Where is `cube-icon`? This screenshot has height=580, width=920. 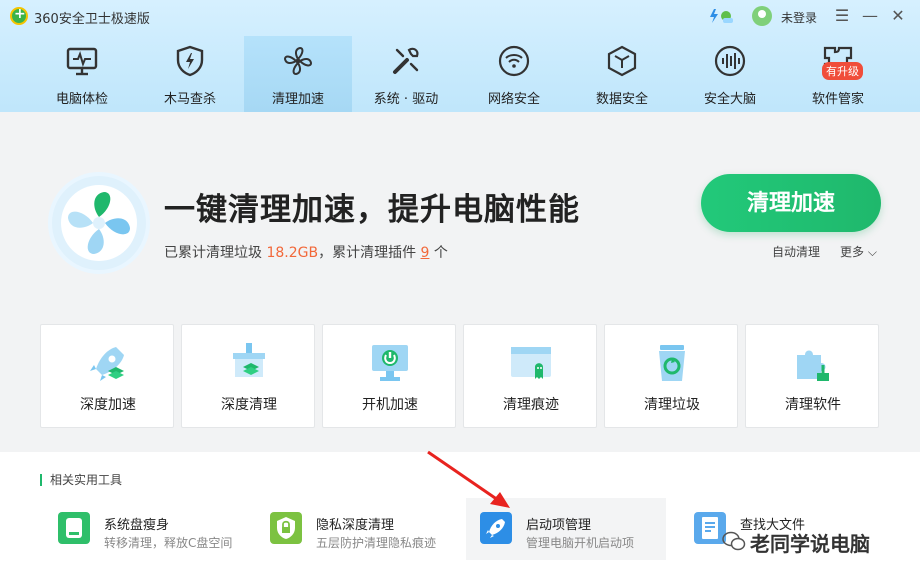 cube-icon is located at coordinates (622, 61).